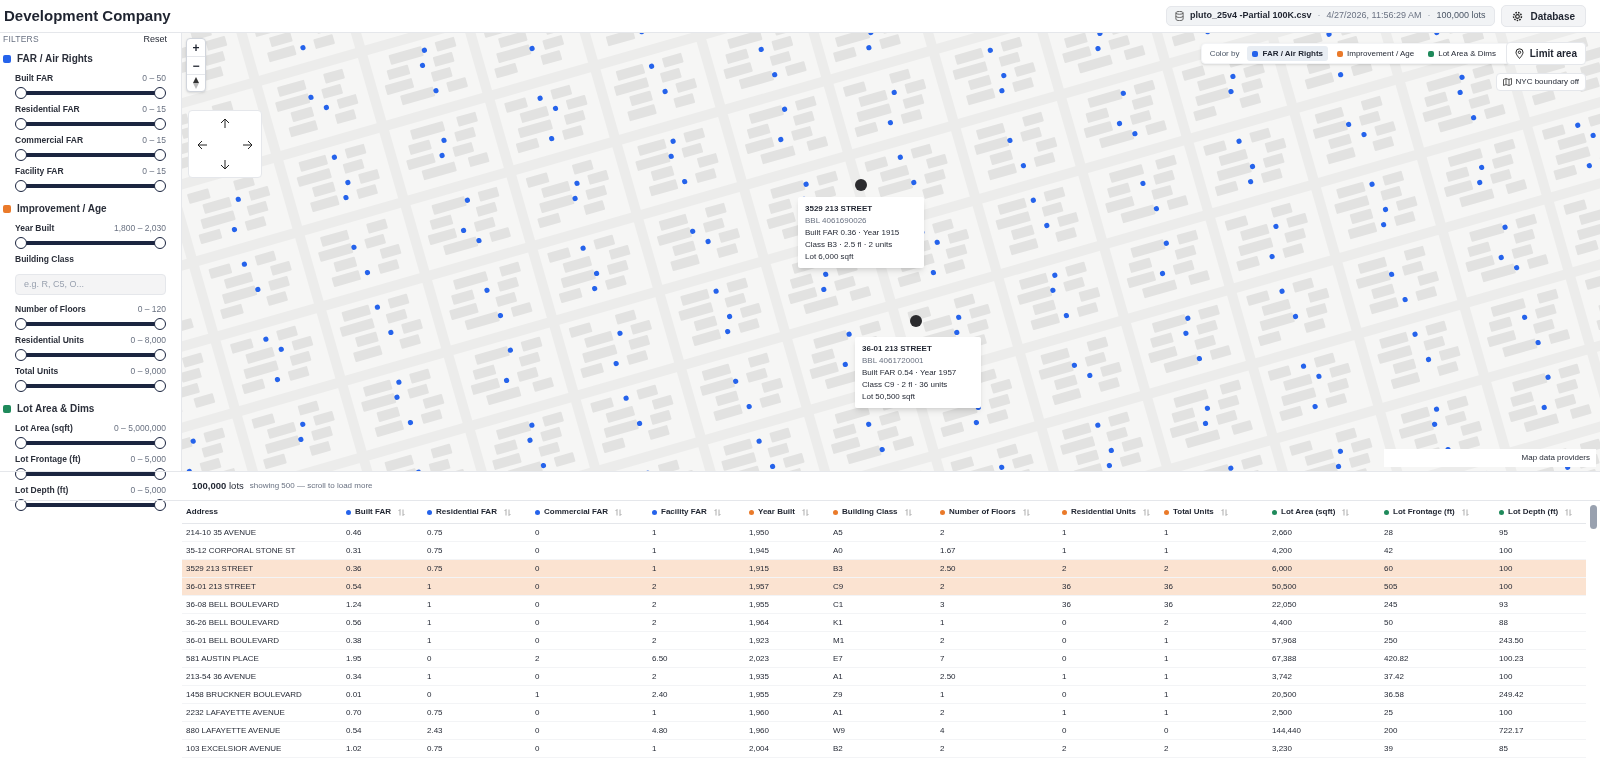  Describe the element at coordinates (354, 532) in the screenshot. I see `table-cell-text: 0.46` at that location.